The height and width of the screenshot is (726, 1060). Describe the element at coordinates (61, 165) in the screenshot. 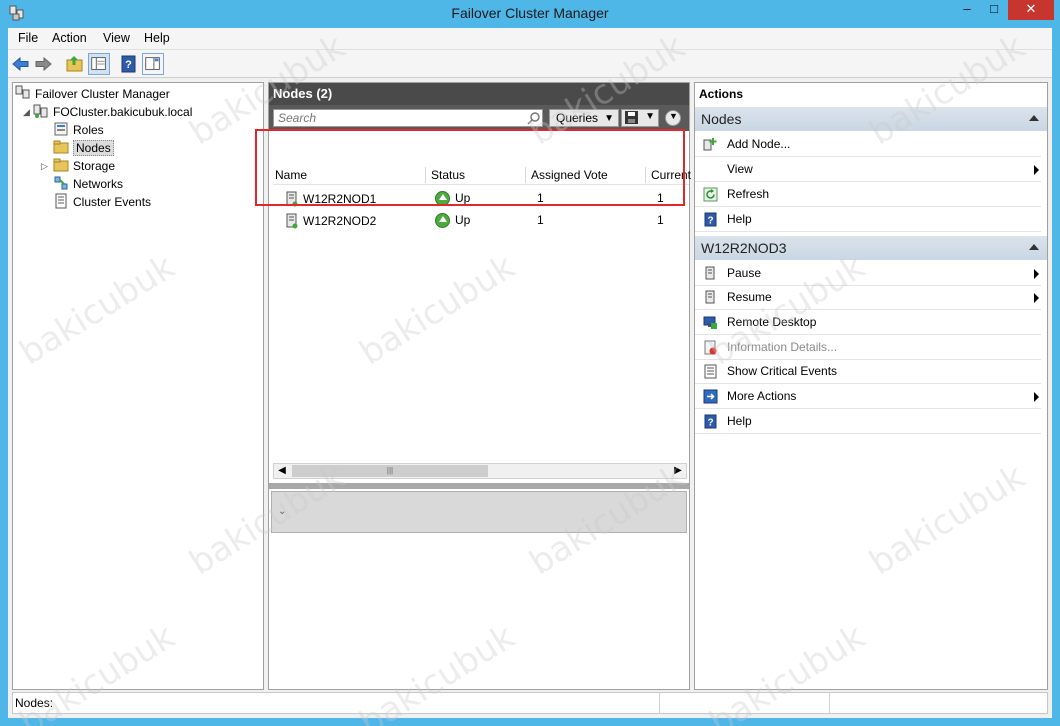

I see `storage-icon` at that location.